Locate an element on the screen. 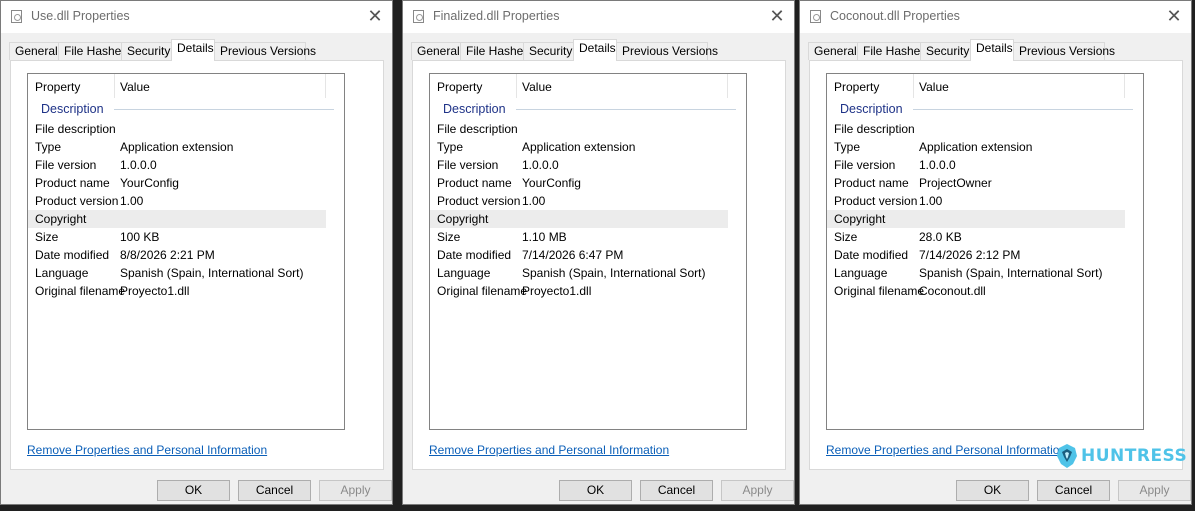 Image resolution: width=1195 pixels, height=511 pixels. huntress-logo-icon is located at coordinates (1067, 456).